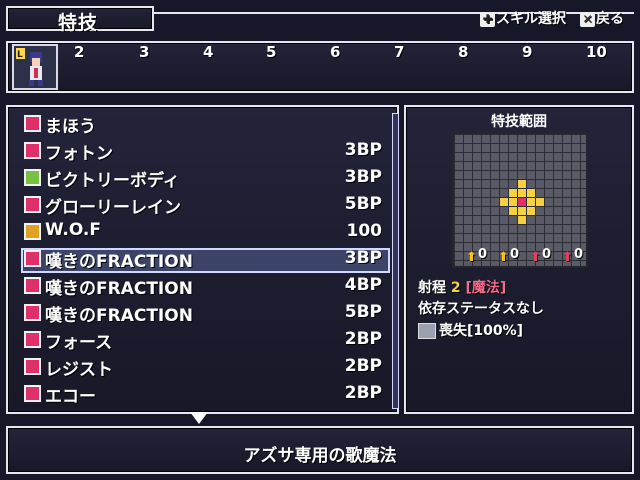 The image size is (640, 480). I want to click on skill-cost: 100, so click(364, 231).